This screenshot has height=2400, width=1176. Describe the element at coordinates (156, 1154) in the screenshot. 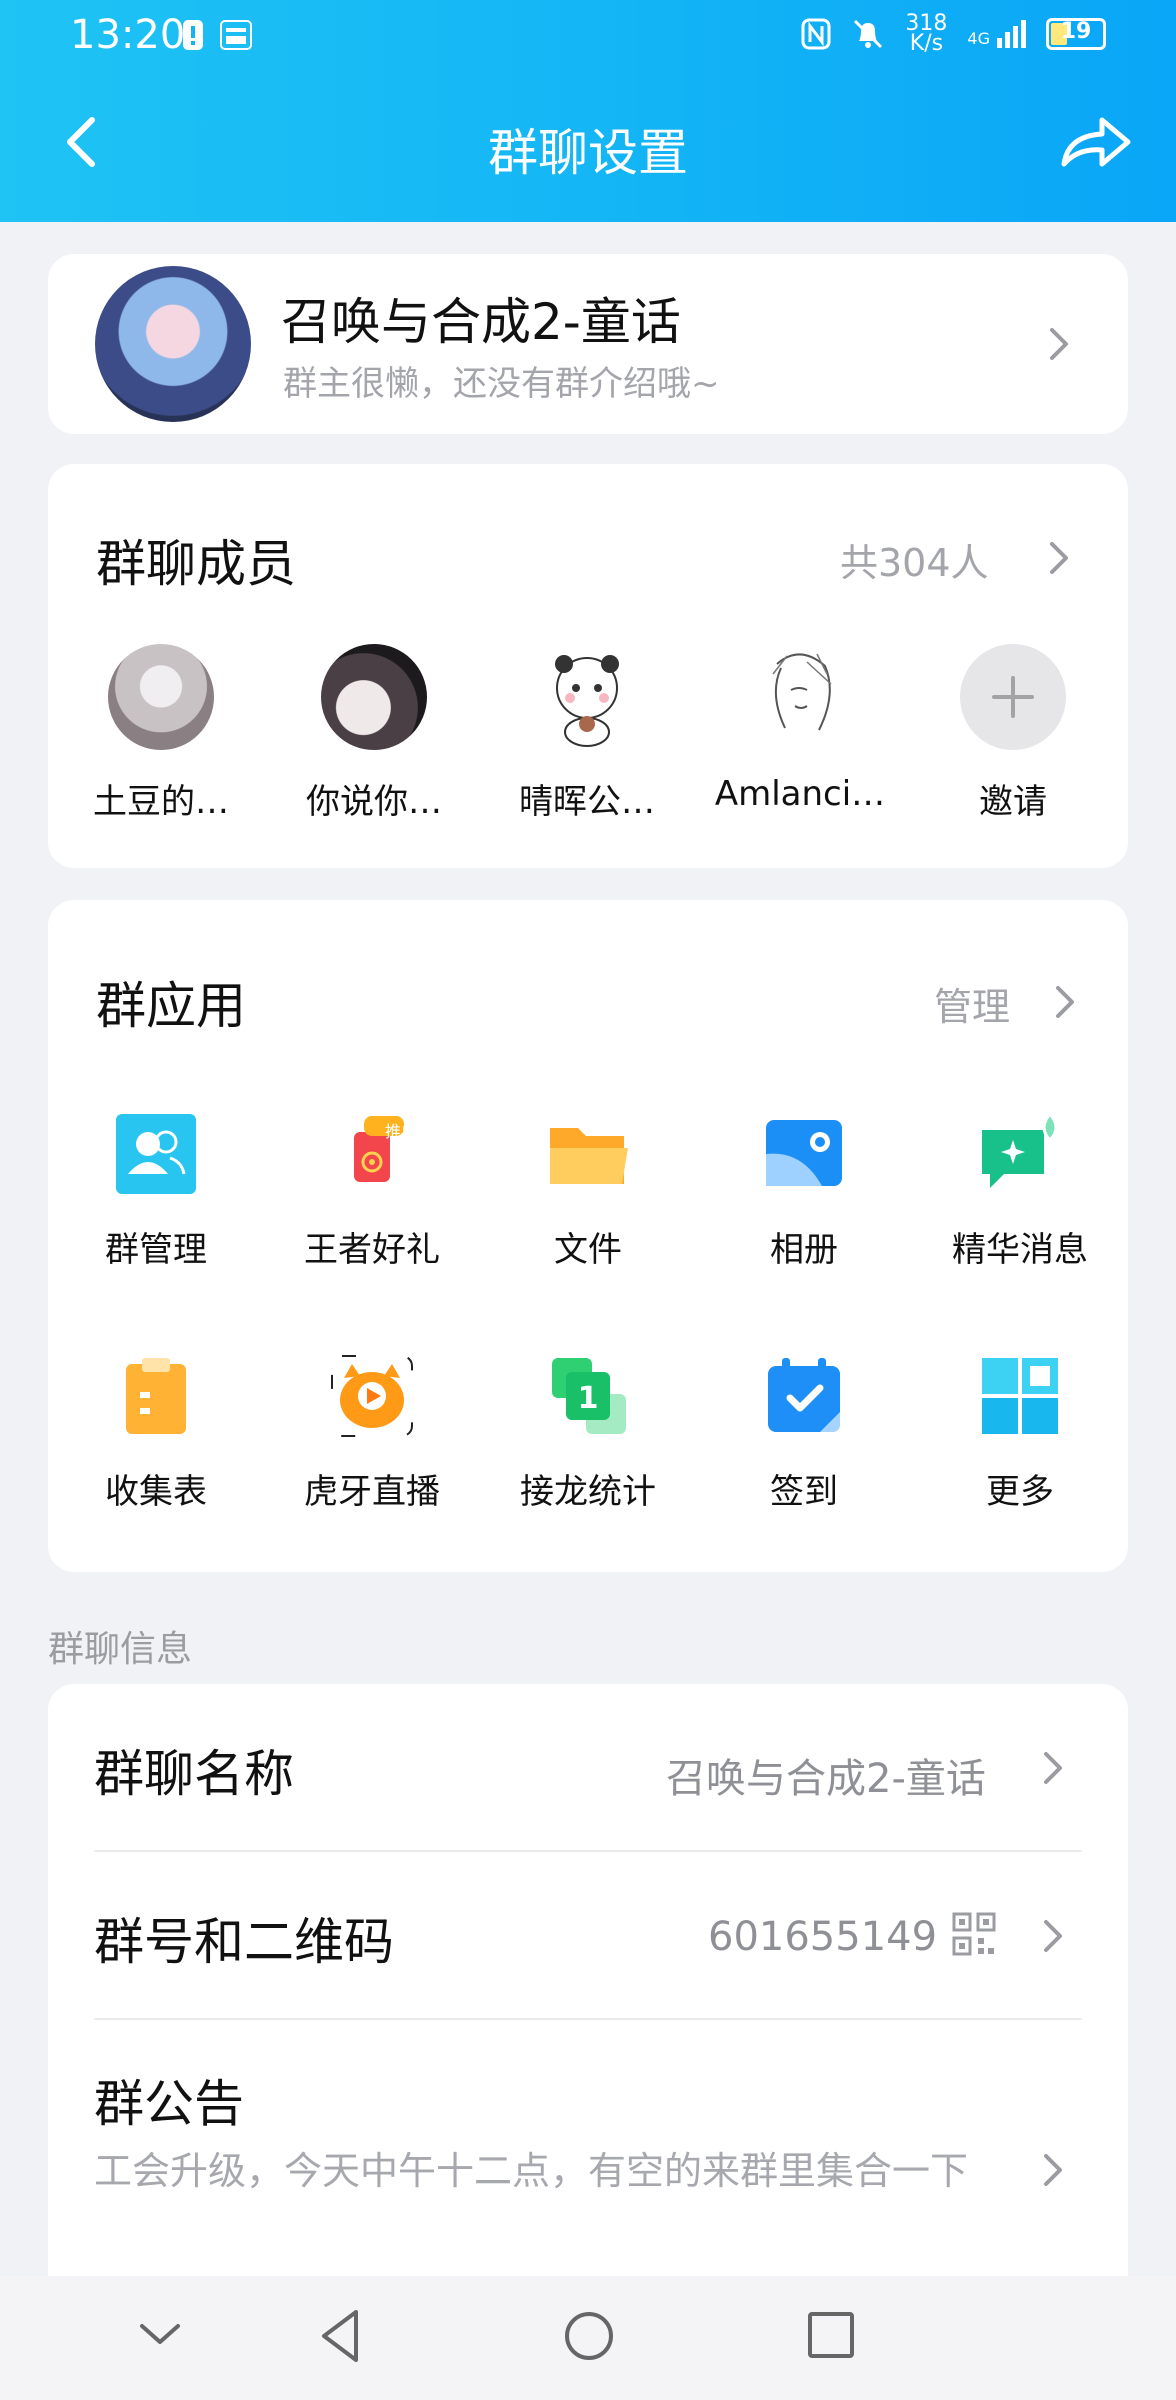

I see `group-manage-icon` at that location.